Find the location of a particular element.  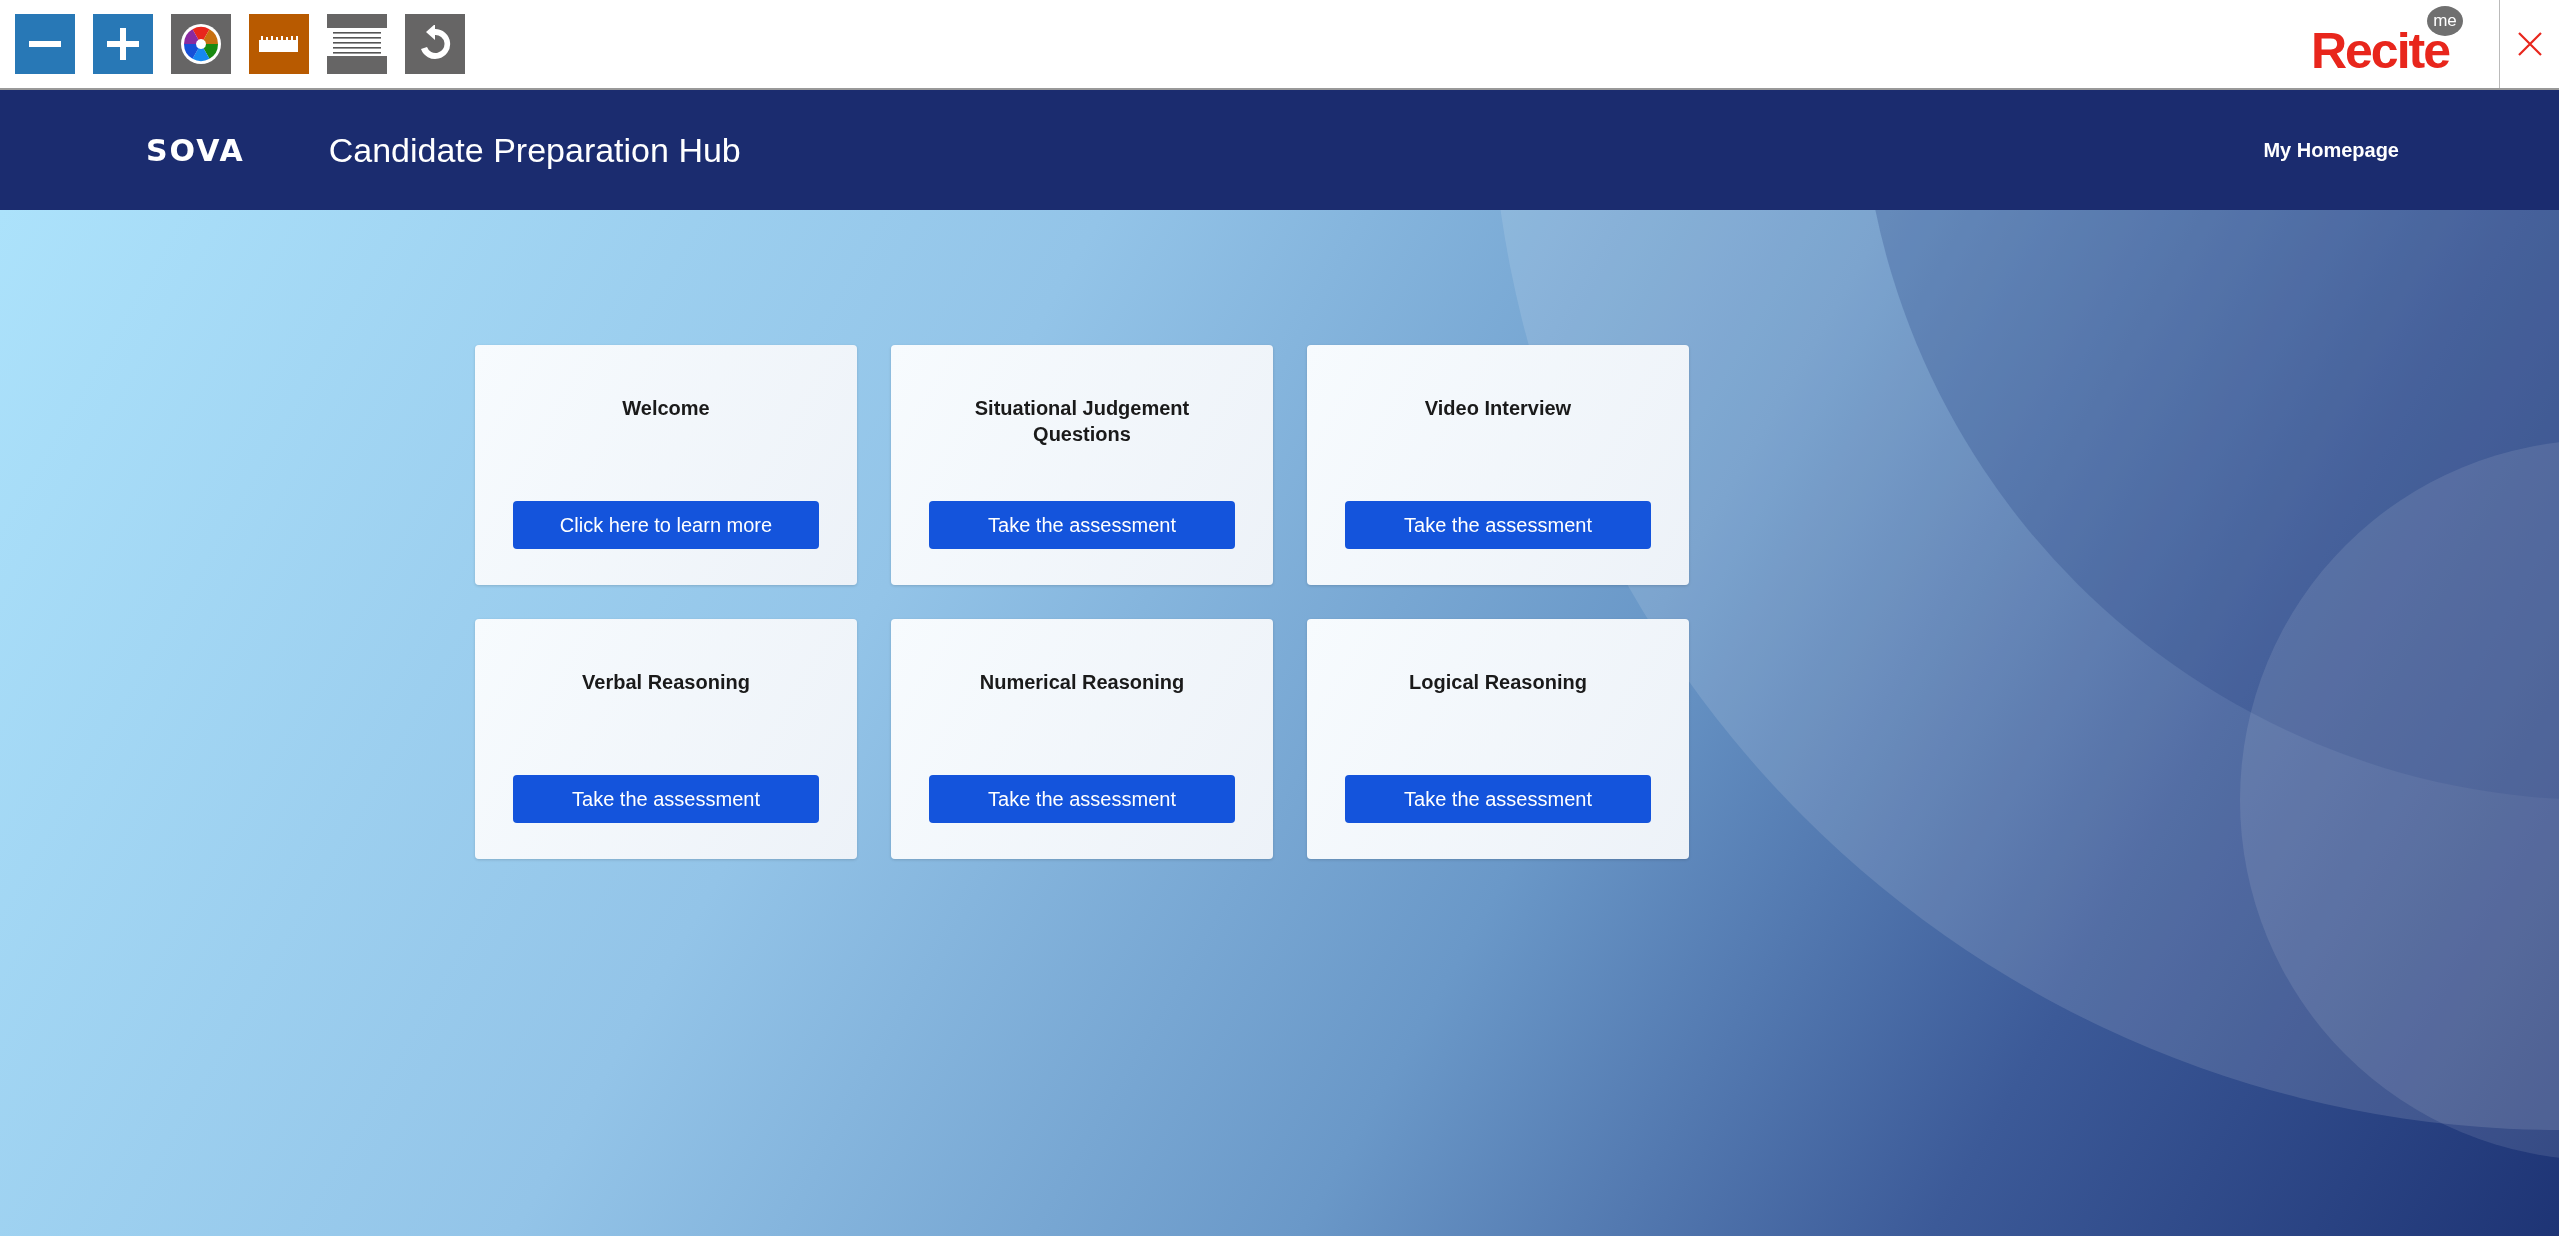

card-action-button: Click here to learn more is located at coordinates (666, 525).